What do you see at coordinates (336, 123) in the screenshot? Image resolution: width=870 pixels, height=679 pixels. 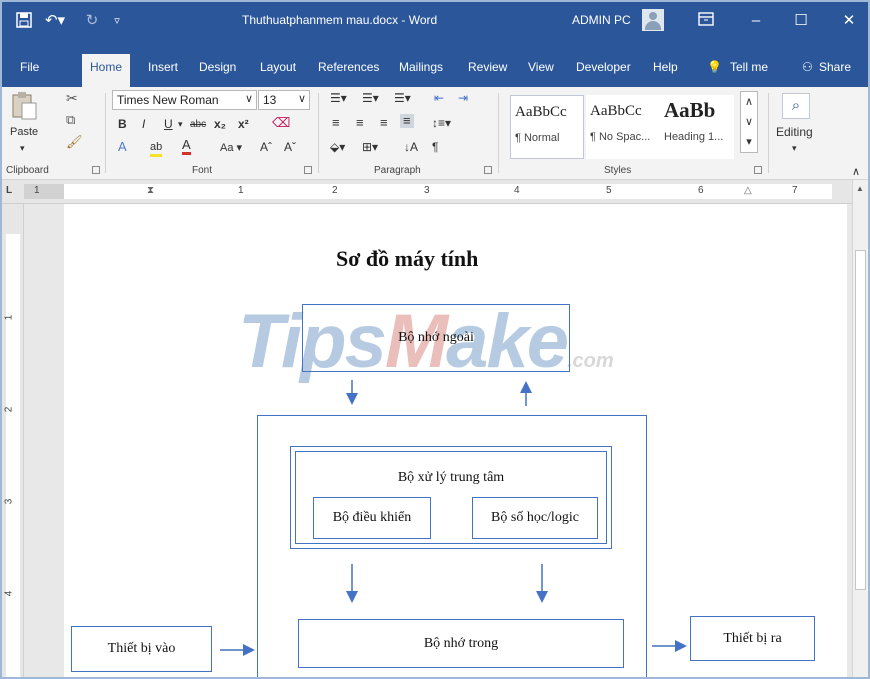 I see `align-left-icon: ≡` at bounding box center [336, 123].